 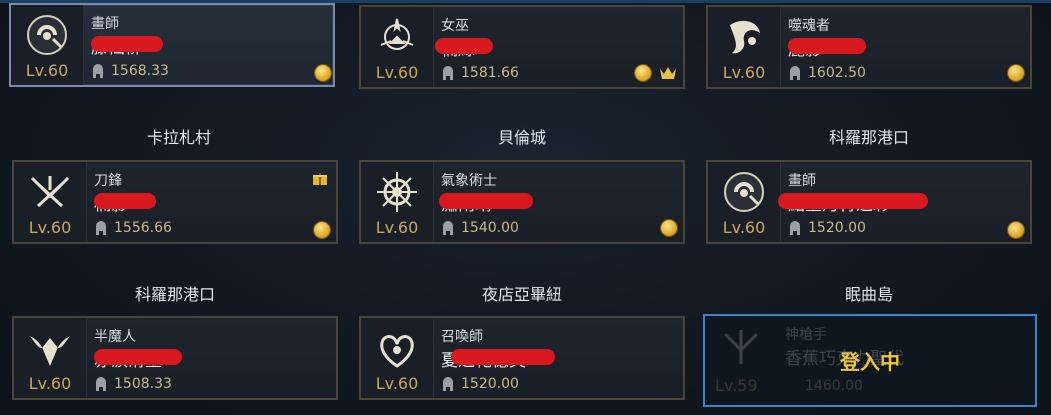 I want to click on gear-score-value: 1602.50, so click(x=837, y=73).